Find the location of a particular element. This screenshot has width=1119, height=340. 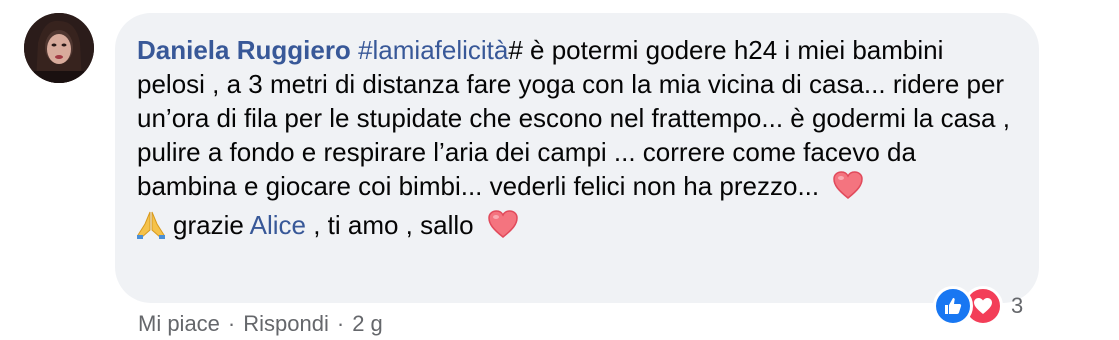

like-button: Mi piace is located at coordinates (179, 324).